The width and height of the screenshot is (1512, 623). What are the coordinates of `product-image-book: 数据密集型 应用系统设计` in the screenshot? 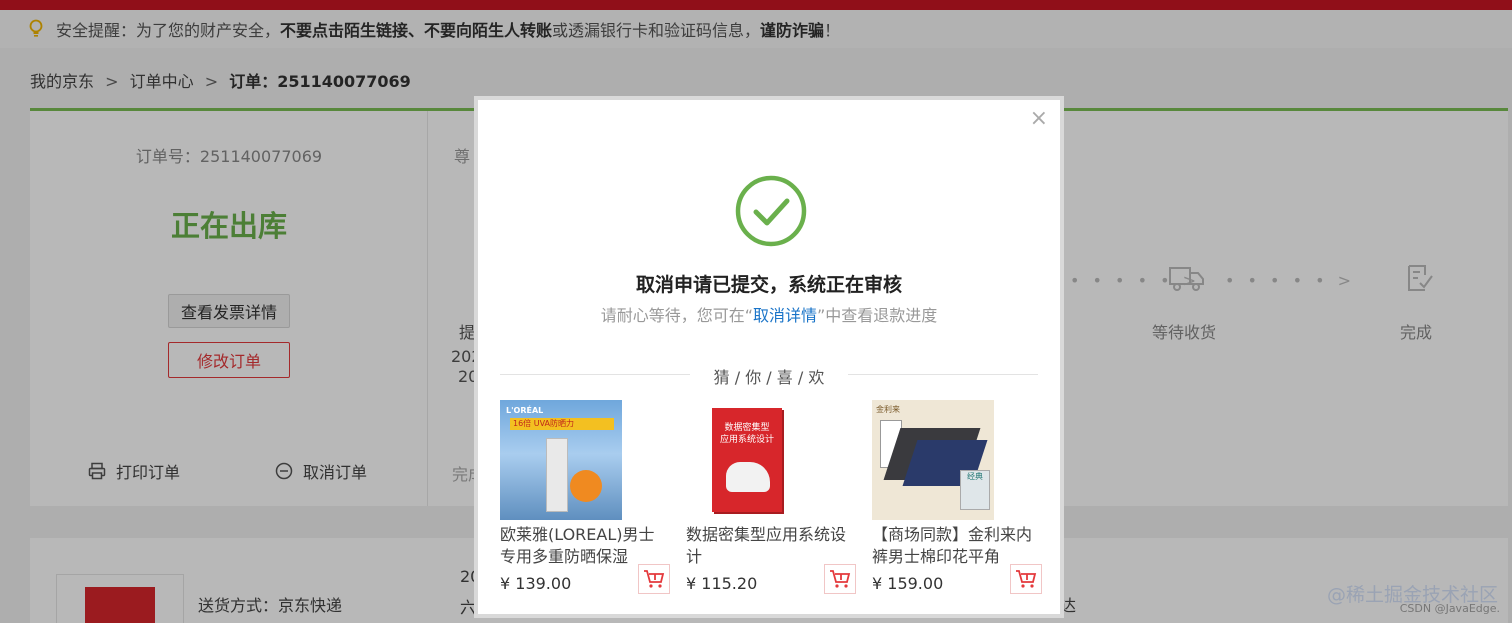 It's located at (747, 460).